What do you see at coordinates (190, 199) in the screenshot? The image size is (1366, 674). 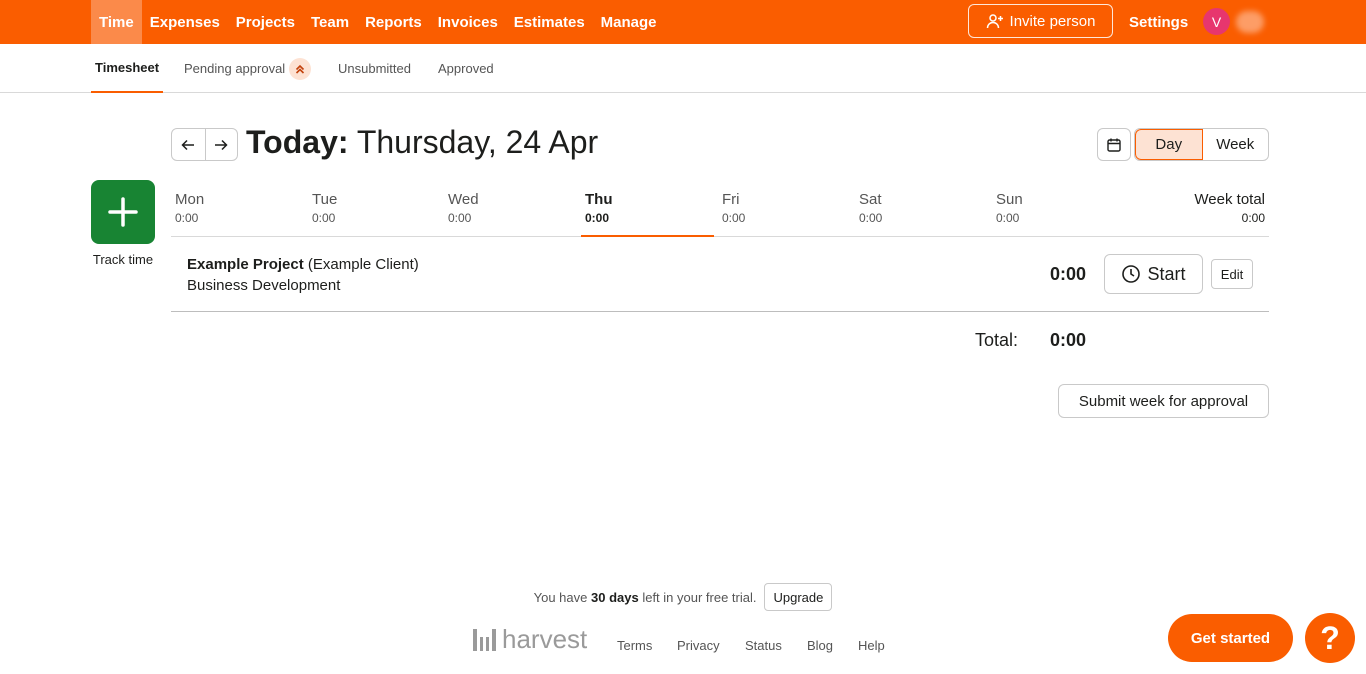 I see `day-name: Mon` at bounding box center [190, 199].